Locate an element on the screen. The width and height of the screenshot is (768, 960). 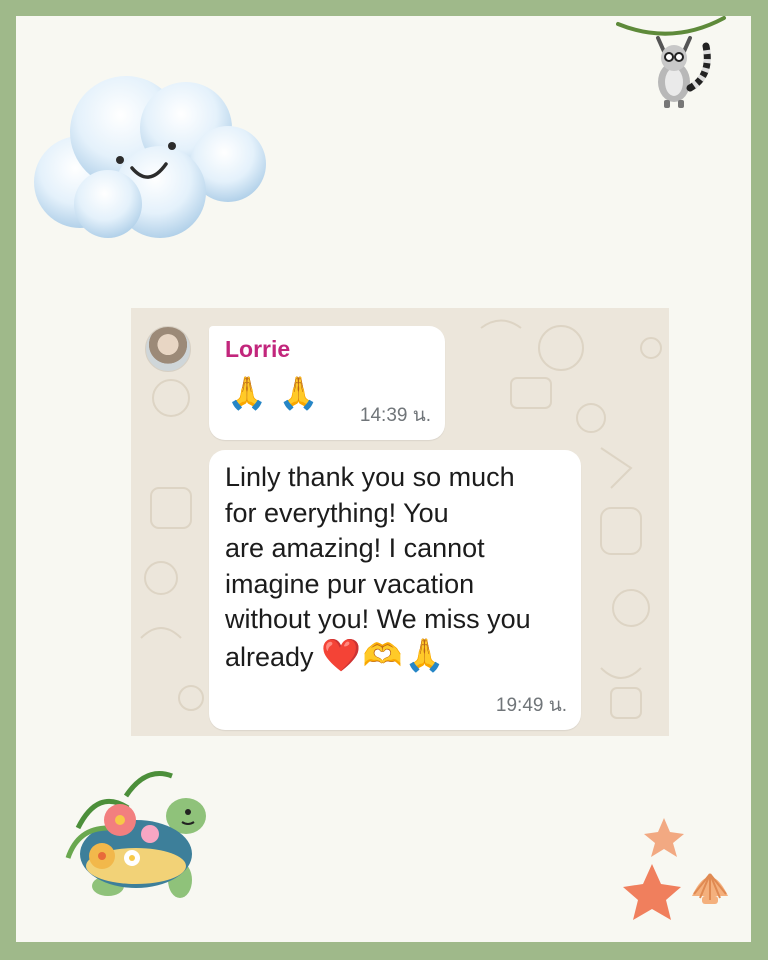
sender-name: Lorrie is located at coordinates (258, 349).